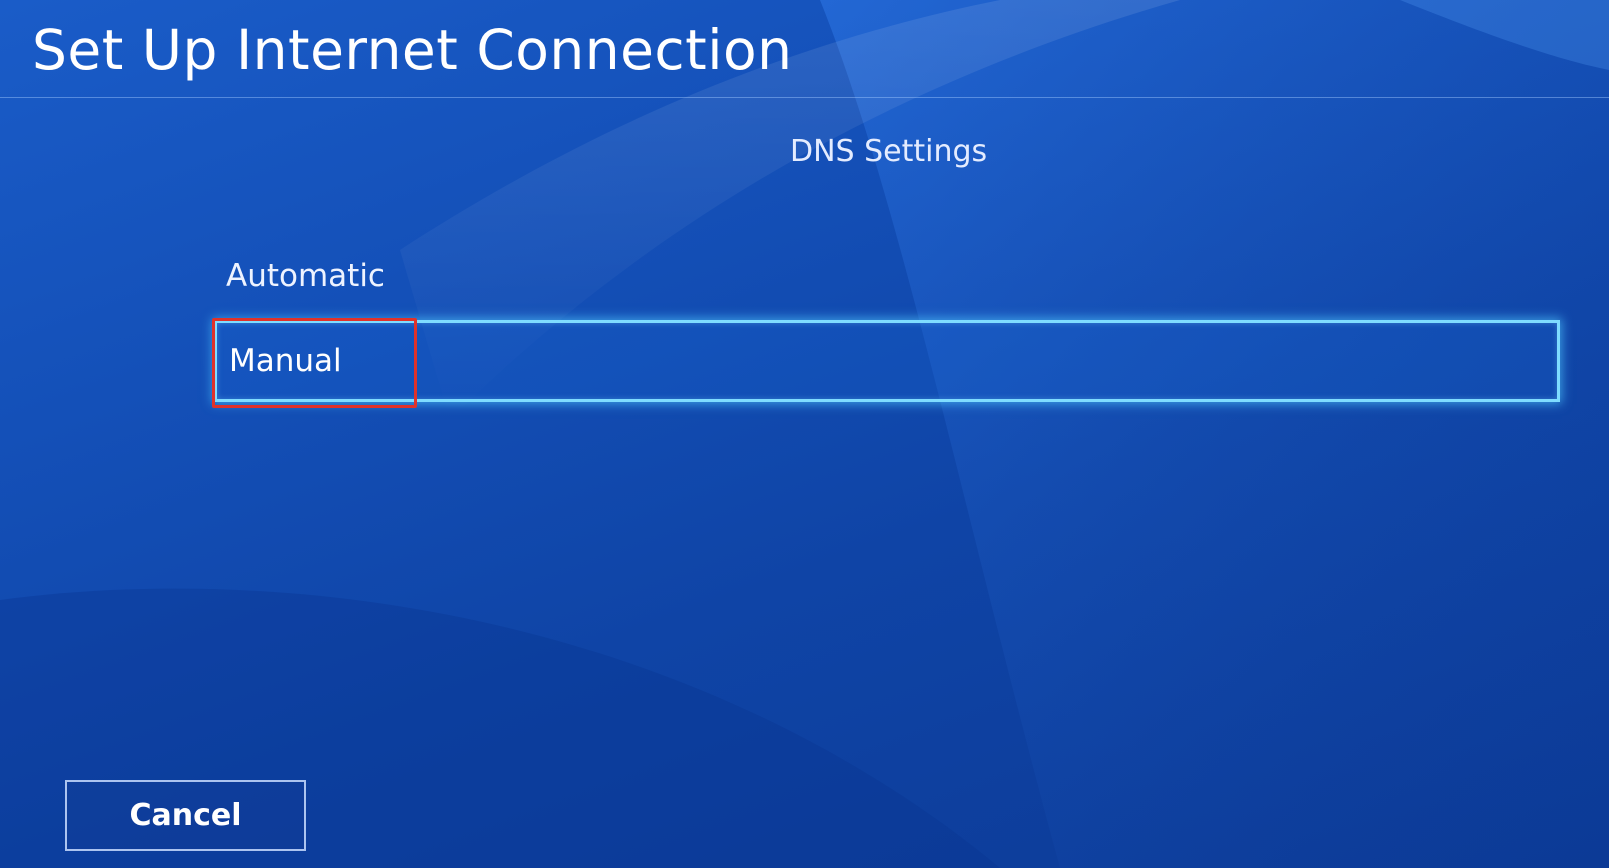 Image resolution: width=1609 pixels, height=868 pixels. Describe the element at coordinates (889, 151) in the screenshot. I see `section-title: DNS Settings` at that location.